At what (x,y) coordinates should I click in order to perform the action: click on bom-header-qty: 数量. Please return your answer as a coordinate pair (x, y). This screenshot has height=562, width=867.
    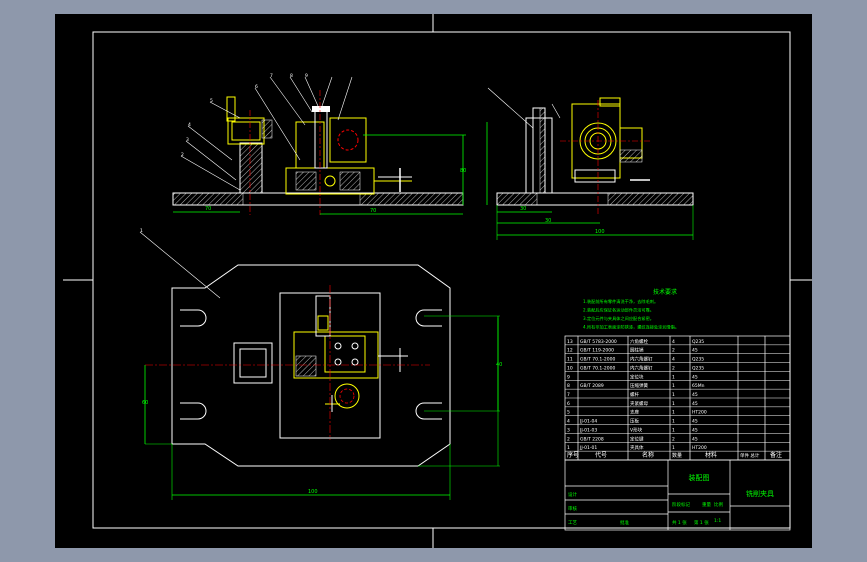
    Looking at the image, I should click on (677, 455).